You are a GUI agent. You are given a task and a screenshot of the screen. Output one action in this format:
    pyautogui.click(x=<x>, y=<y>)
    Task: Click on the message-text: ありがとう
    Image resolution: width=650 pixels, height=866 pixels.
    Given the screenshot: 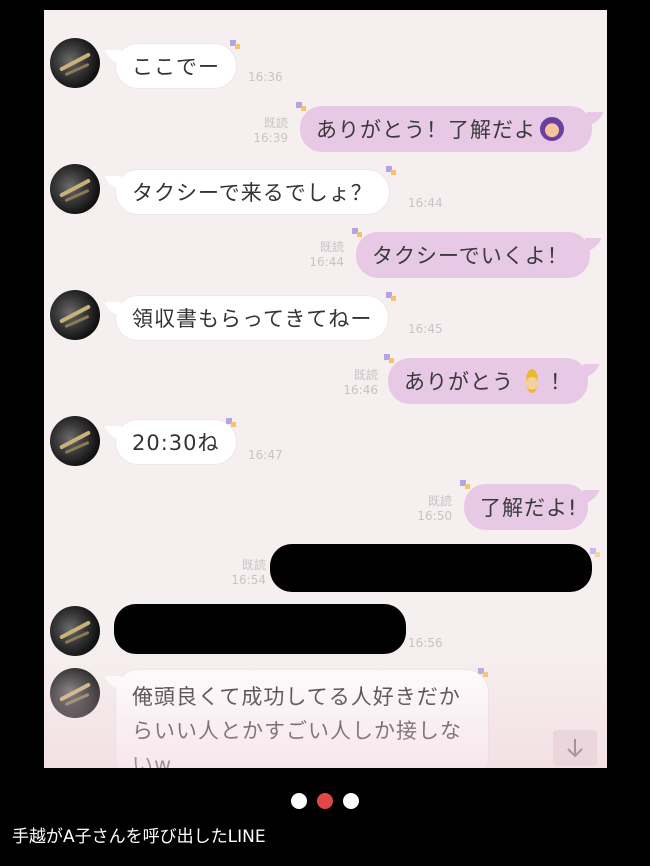 What is the action you would take?
    pyautogui.click(x=459, y=382)
    